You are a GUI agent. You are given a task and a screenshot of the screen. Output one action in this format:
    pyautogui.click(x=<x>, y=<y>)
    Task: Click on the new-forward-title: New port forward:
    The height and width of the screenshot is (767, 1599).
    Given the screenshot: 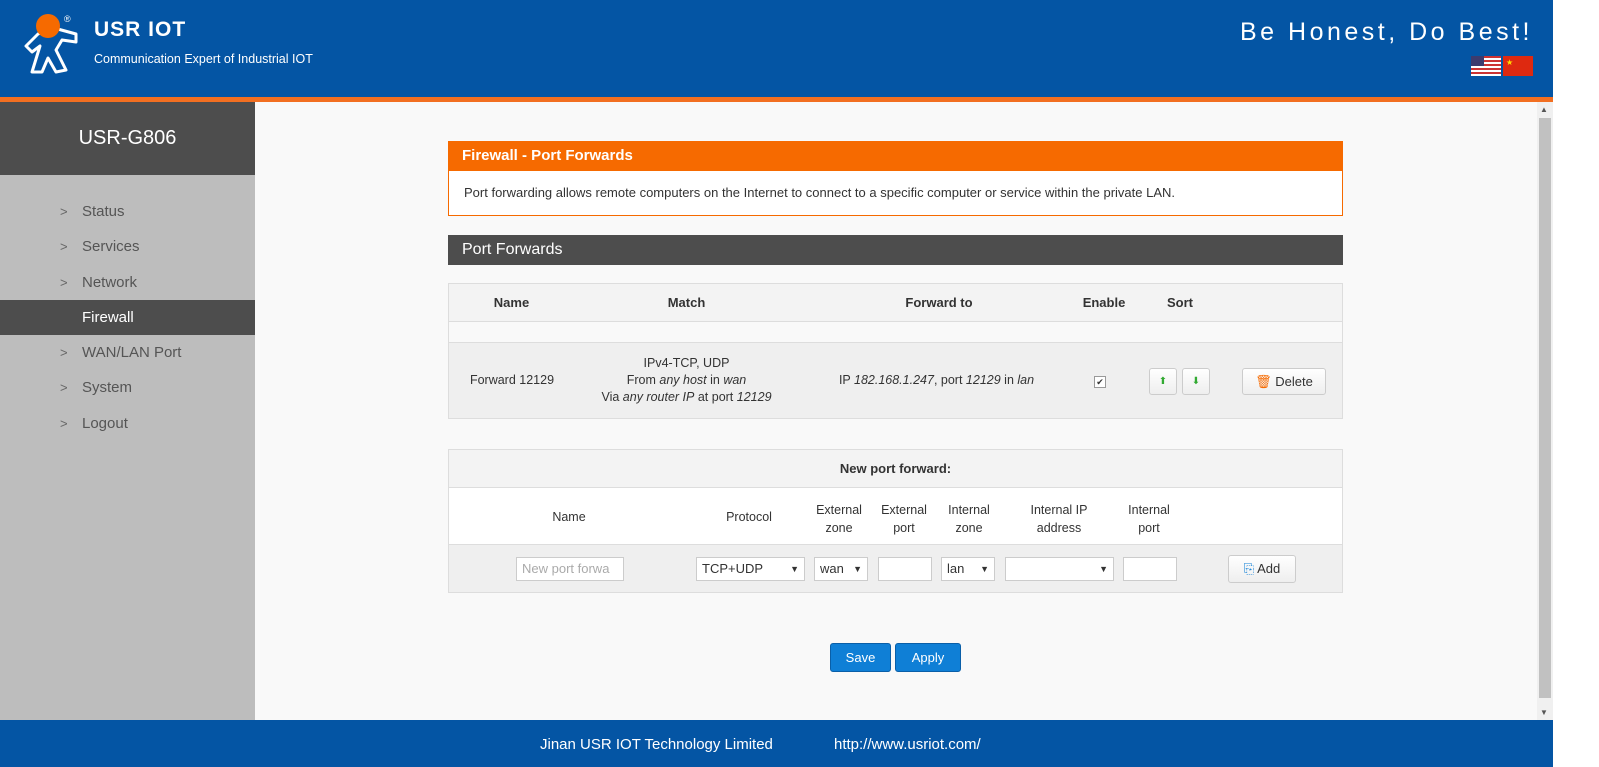 What is the action you would take?
    pyautogui.click(x=895, y=468)
    